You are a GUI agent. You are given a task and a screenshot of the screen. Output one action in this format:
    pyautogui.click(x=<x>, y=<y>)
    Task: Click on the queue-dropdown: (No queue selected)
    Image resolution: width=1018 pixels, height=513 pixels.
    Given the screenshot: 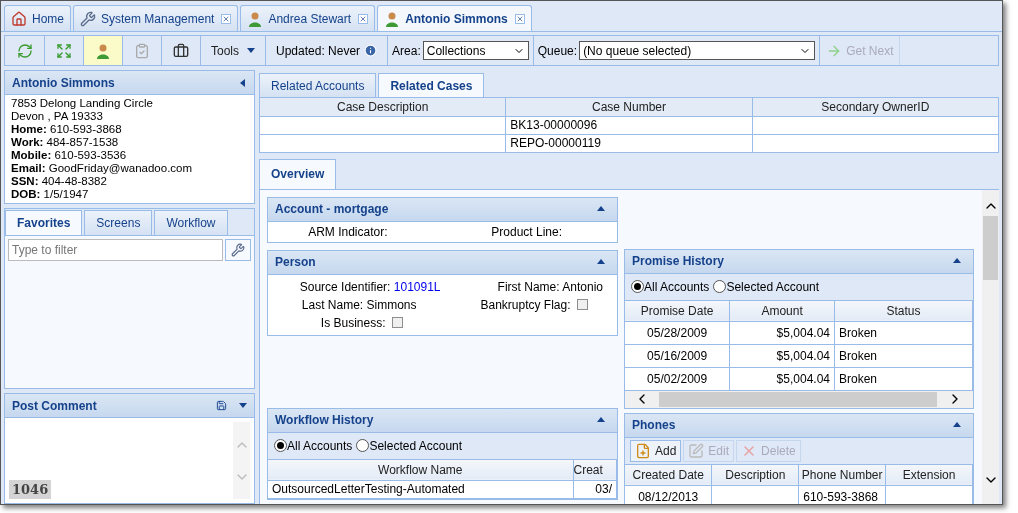 What is the action you would take?
    pyautogui.click(x=697, y=50)
    